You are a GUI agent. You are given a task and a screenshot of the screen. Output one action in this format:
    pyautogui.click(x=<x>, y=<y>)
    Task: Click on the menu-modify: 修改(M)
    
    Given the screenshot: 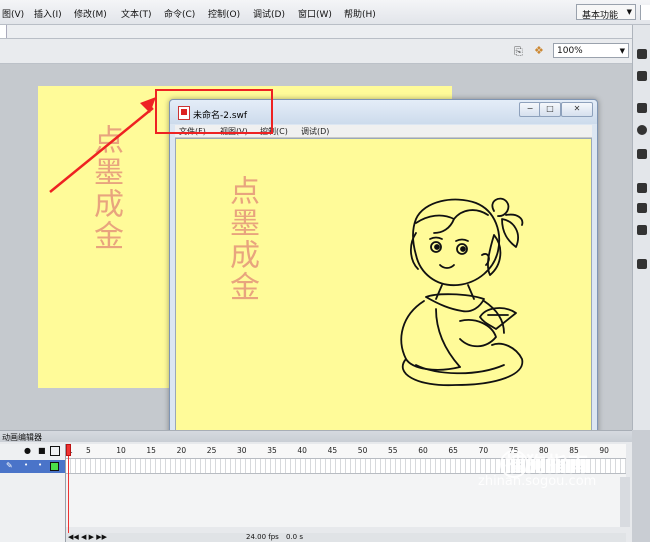 What is the action you would take?
    pyautogui.click(x=90, y=13)
    